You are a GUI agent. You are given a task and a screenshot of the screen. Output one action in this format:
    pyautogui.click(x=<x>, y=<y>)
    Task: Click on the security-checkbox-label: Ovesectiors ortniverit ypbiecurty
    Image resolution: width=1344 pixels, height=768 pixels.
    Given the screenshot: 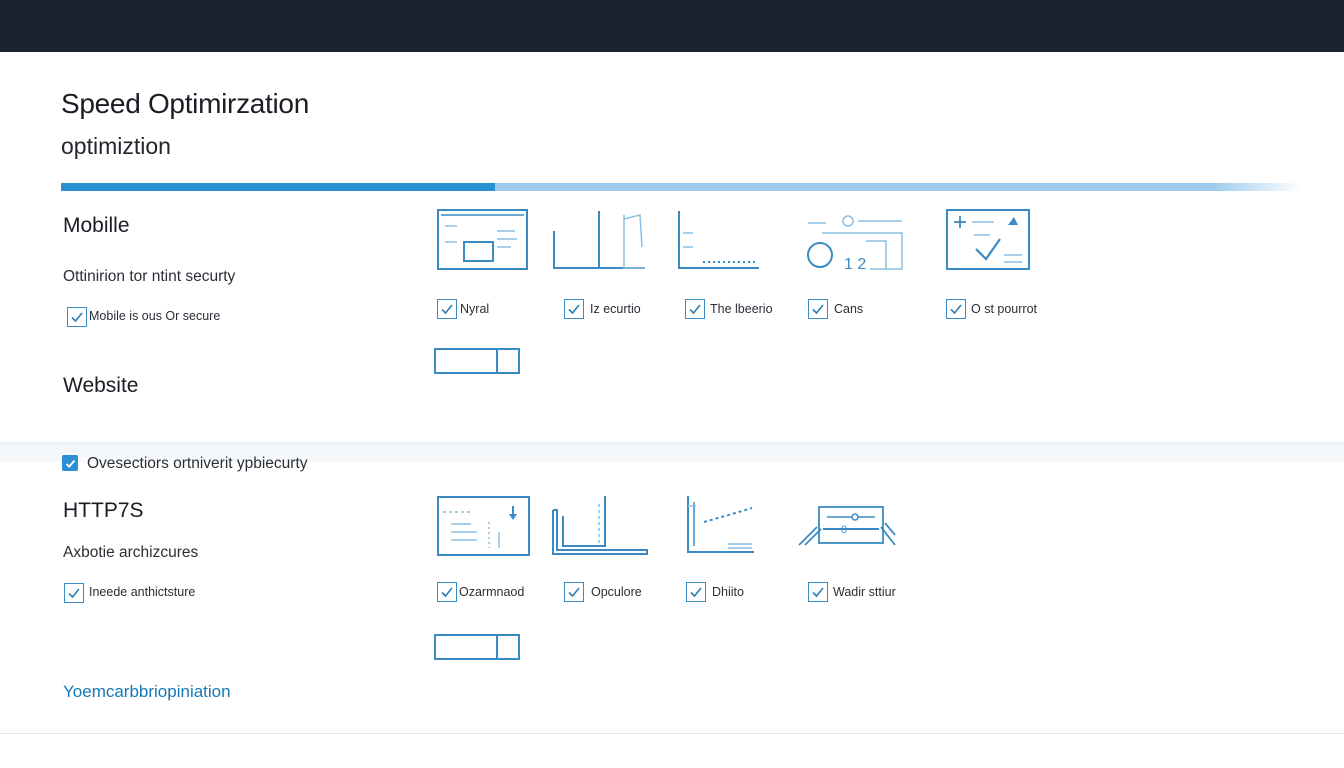 What is the action you would take?
    pyautogui.click(x=197, y=463)
    